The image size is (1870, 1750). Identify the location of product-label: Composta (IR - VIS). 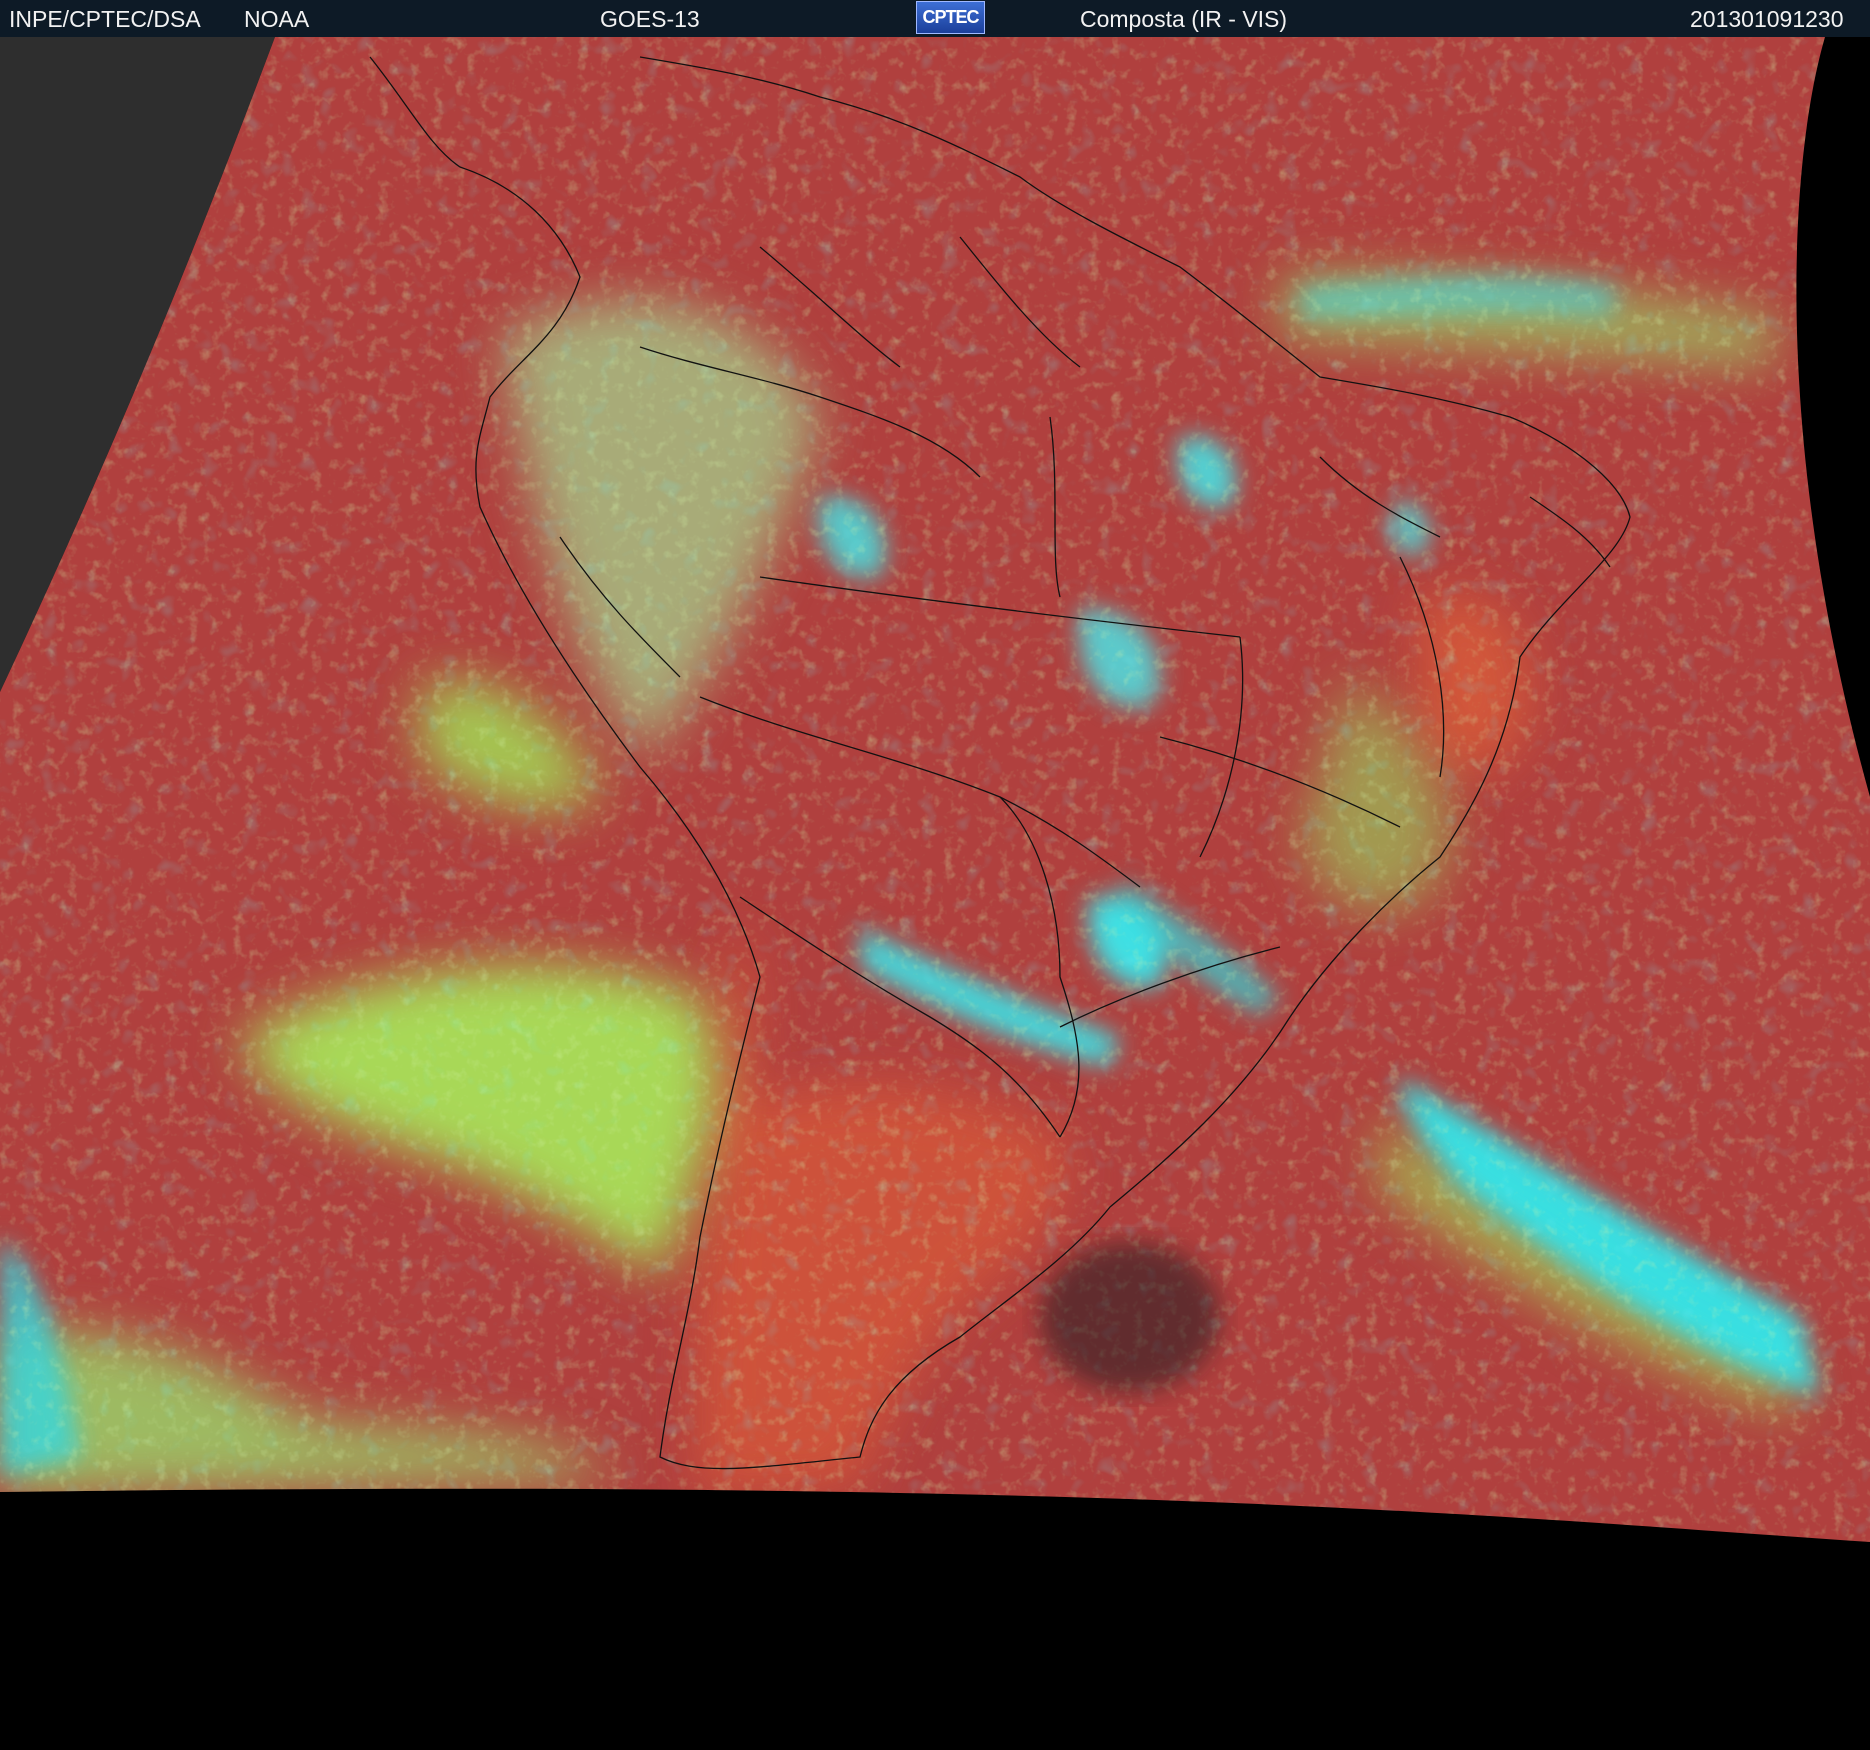
(1184, 19).